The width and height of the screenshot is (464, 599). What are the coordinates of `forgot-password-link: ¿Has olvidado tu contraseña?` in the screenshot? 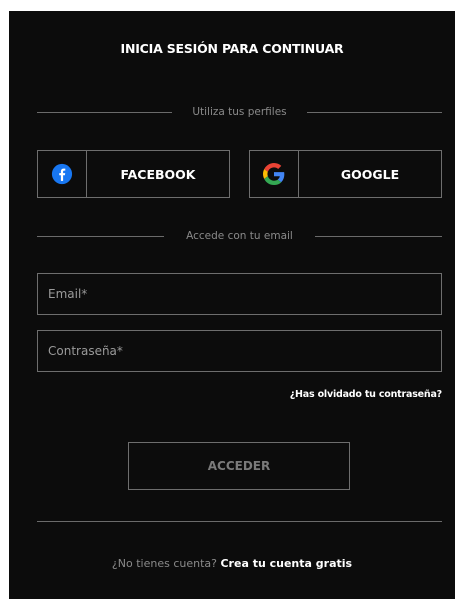 It's located at (366, 394).